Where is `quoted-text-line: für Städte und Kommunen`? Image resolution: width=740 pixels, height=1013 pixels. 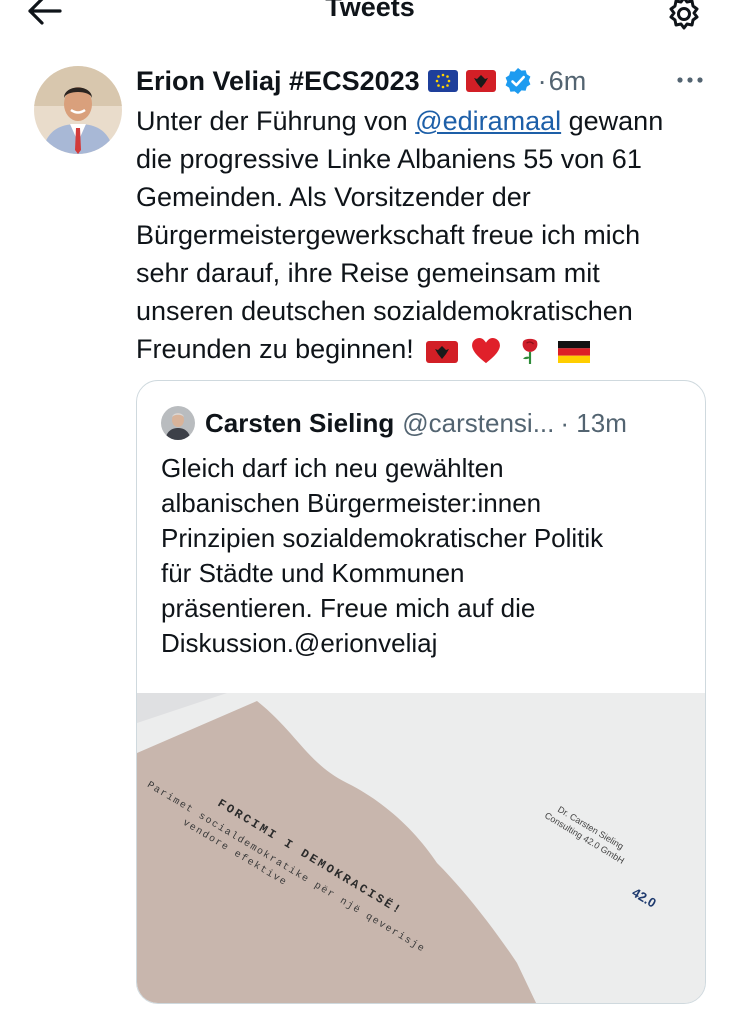
quoted-text-line: für Städte und Kommunen is located at coordinates (313, 573).